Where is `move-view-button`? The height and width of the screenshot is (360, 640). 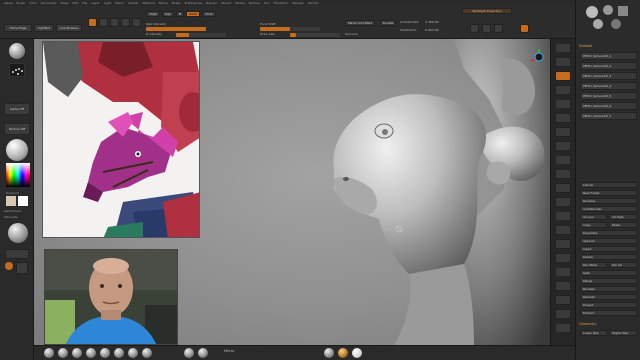 move-view-button is located at coordinates (563, 202).